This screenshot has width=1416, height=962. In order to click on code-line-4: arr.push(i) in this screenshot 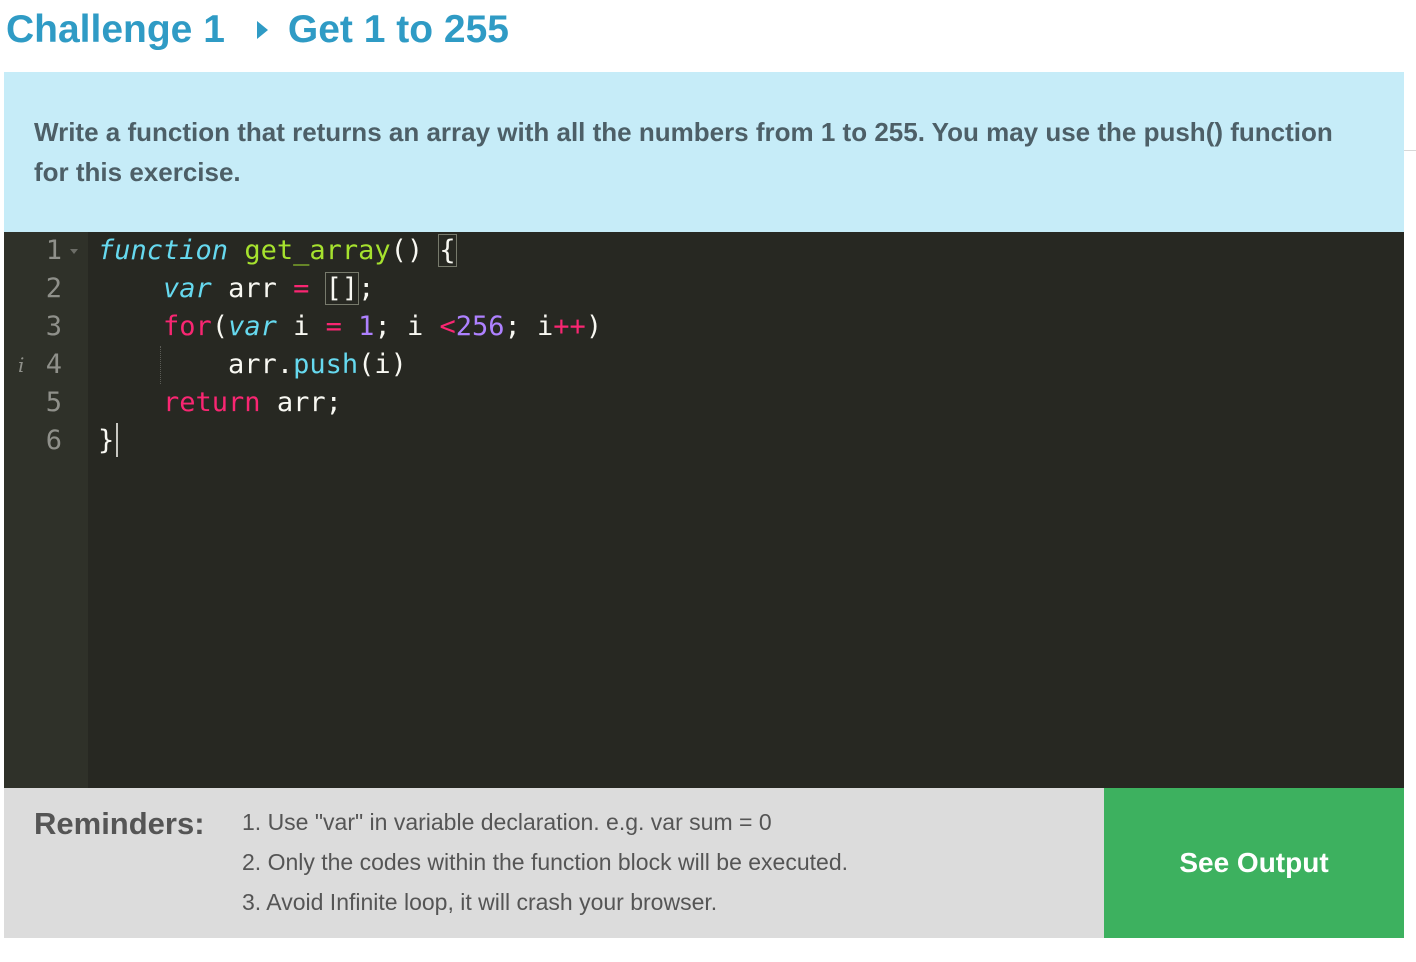, I will do `click(252, 365)`.